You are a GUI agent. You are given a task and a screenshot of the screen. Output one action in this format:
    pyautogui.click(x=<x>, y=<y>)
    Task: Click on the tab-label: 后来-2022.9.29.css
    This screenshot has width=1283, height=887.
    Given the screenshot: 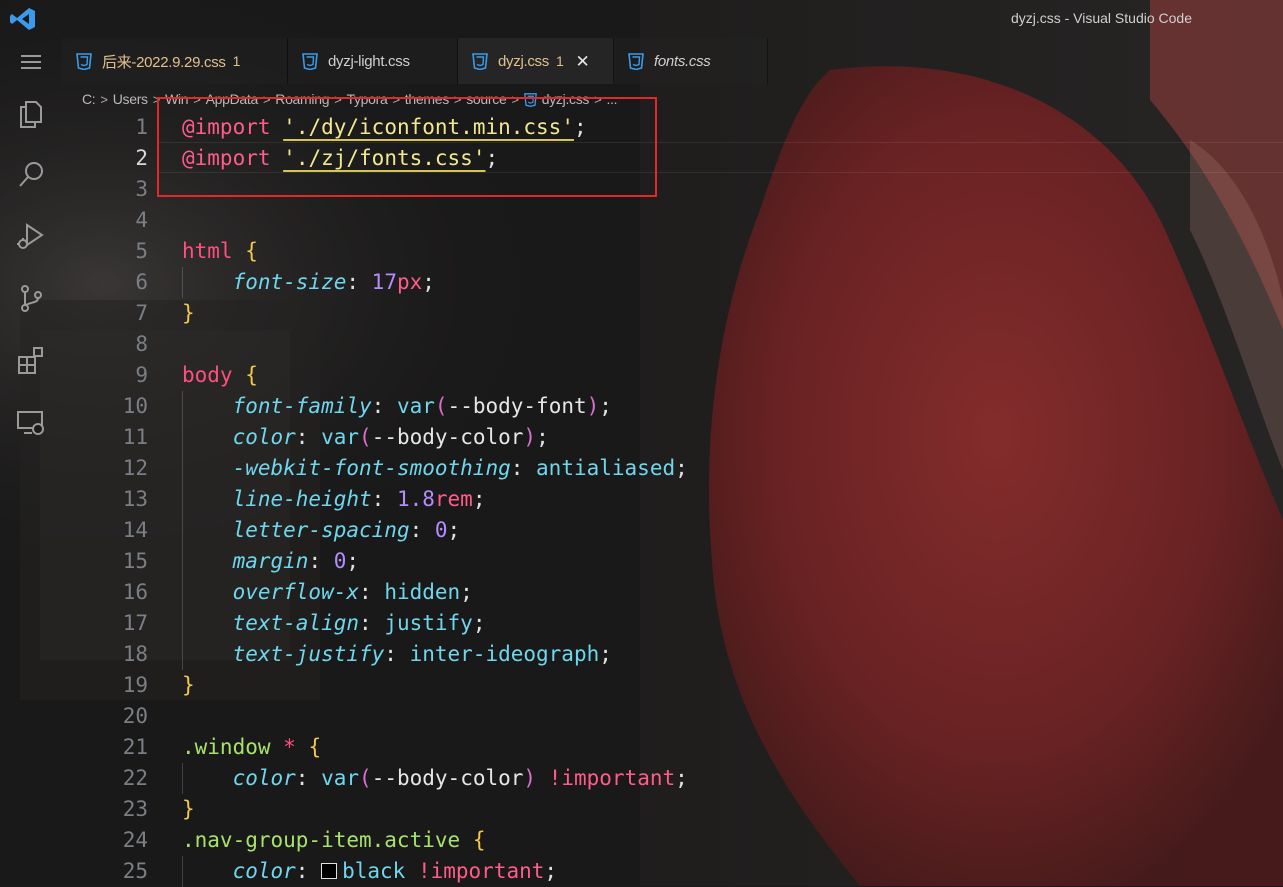 What is the action you would take?
    pyautogui.click(x=164, y=62)
    